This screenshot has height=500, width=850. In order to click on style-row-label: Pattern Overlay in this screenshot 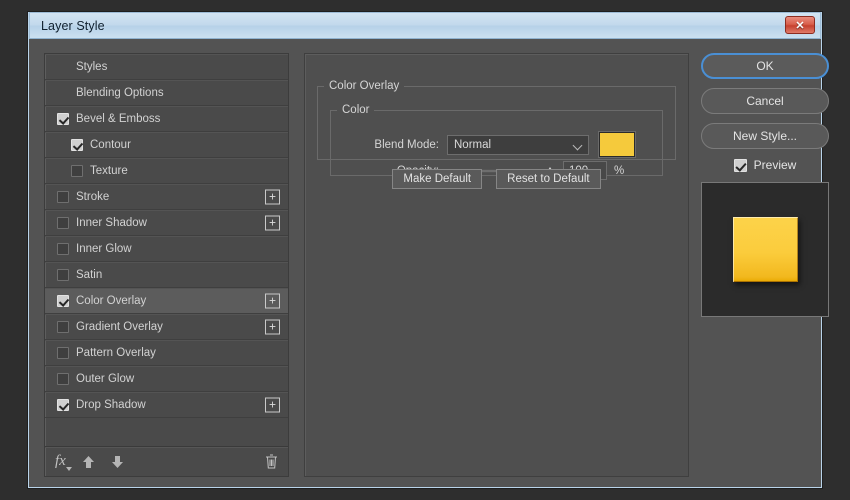, I will do `click(116, 352)`.